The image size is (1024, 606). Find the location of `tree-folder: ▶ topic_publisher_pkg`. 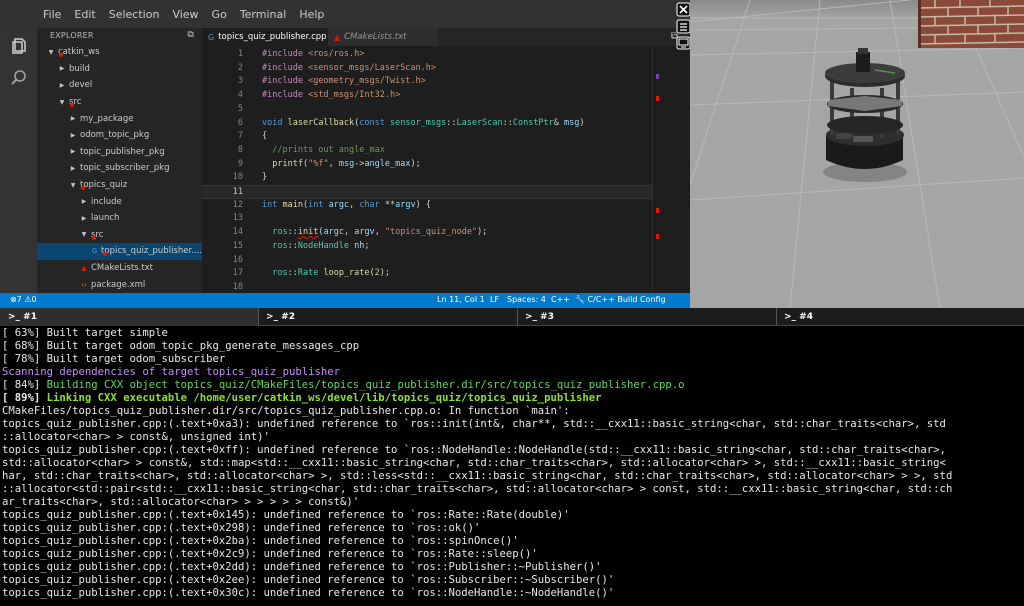

tree-folder: ▶ topic_publisher_pkg is located at coordinates (119, 152).